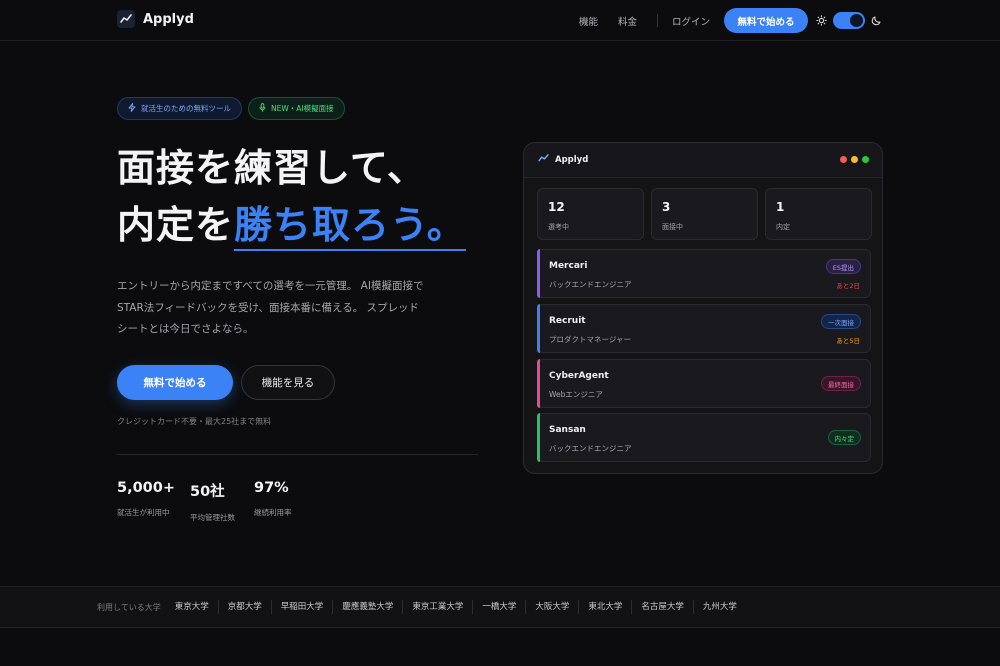  Describe the element at coordinates (766, 20) in the screenshot. I see `nav-signup-button: 無料で始める` at that location.